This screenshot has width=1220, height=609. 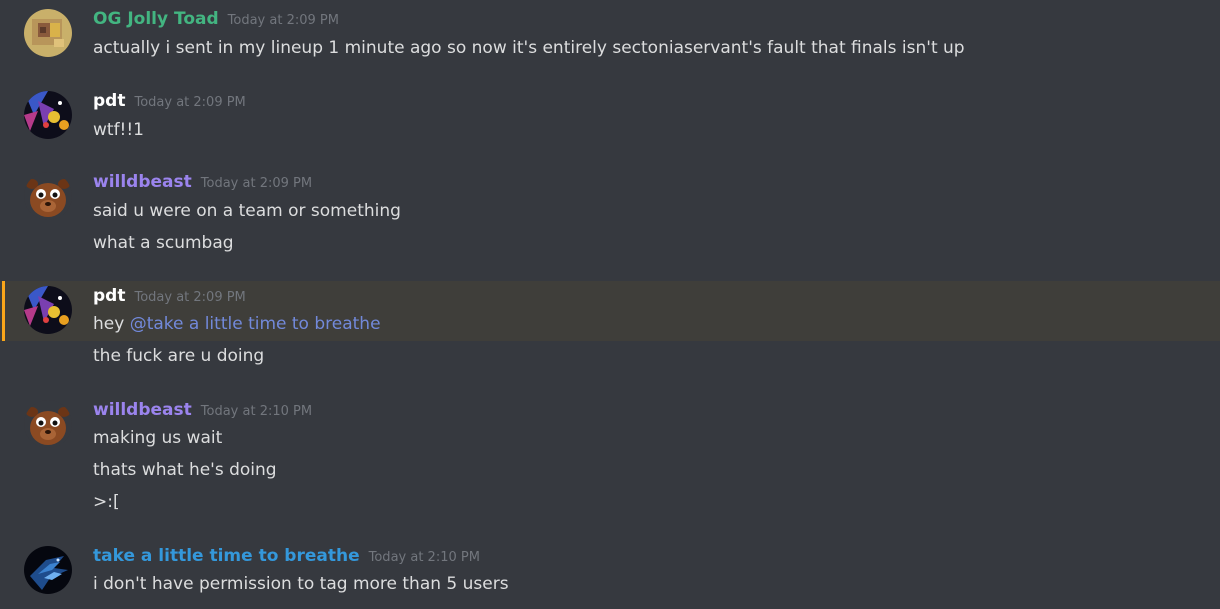 I want to click on message-text: thats what he's doing, so click(x=185, y=470).